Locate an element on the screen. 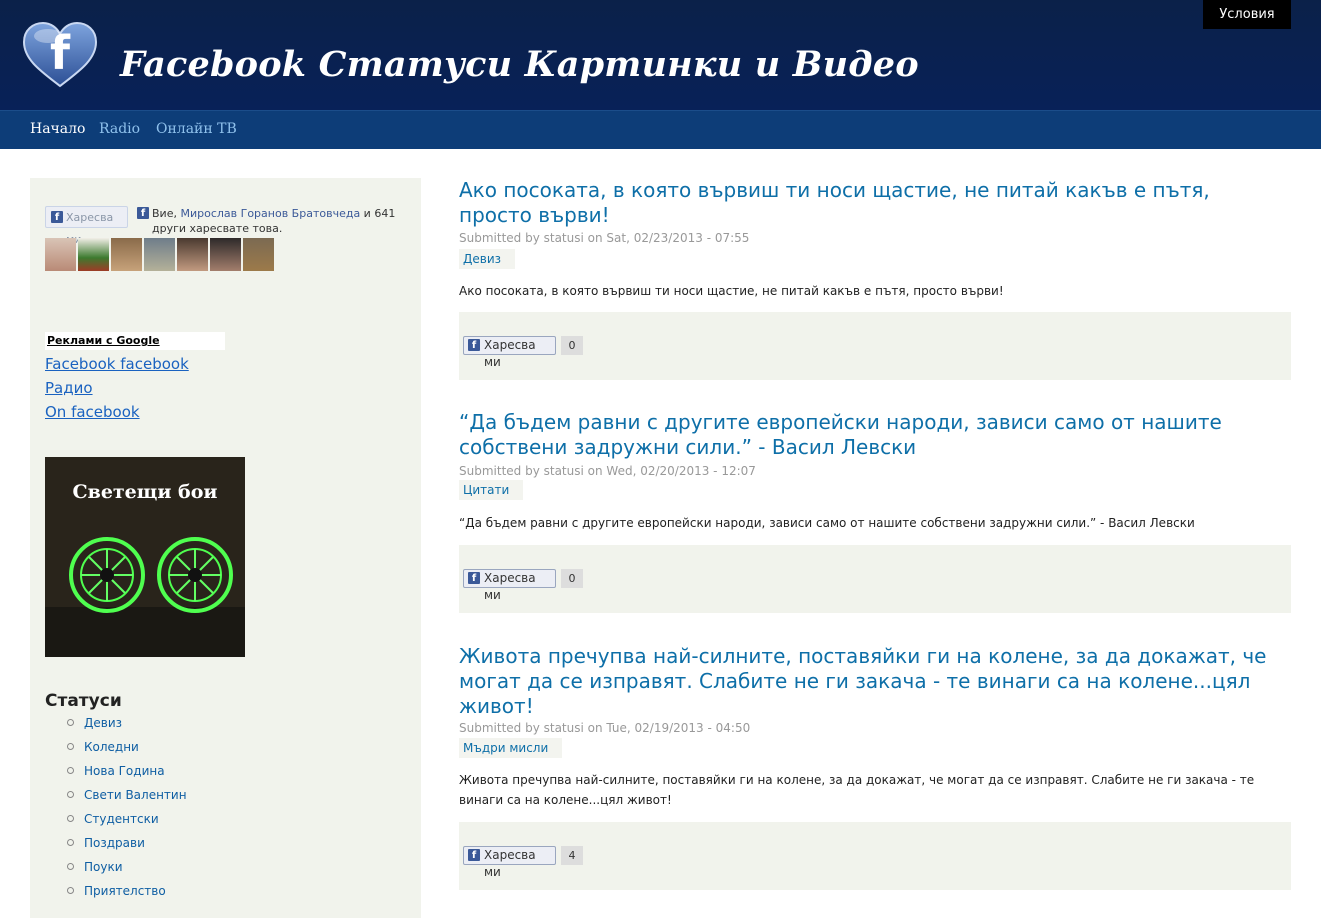 Image resolution: width=1321 pixels, height=918 pixels. post-tag-link: Цитати is located at coordinates (491, 490).